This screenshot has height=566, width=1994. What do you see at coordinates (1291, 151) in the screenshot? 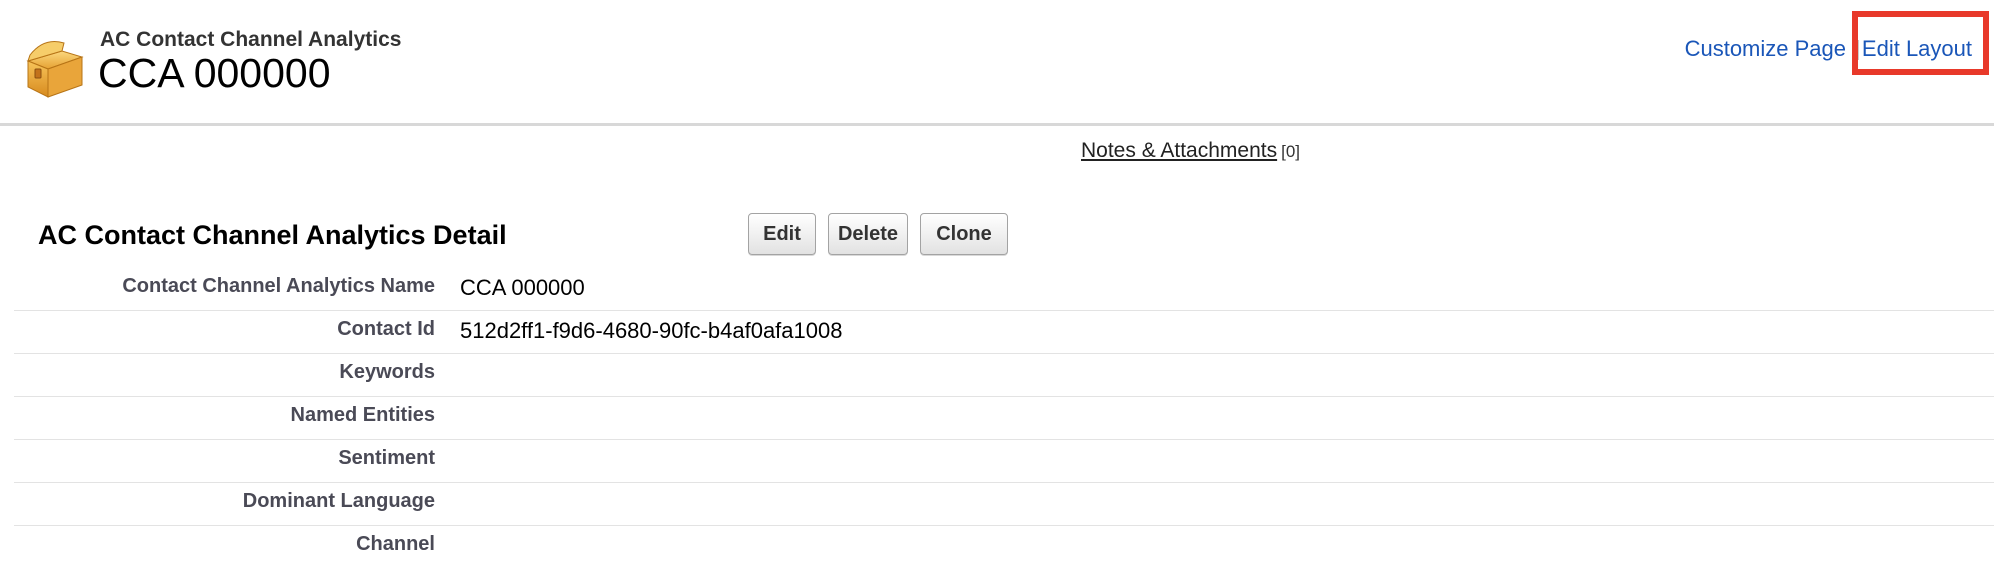
I see `notes-attachments-count: [0]` at bounding box center [1291, 151].